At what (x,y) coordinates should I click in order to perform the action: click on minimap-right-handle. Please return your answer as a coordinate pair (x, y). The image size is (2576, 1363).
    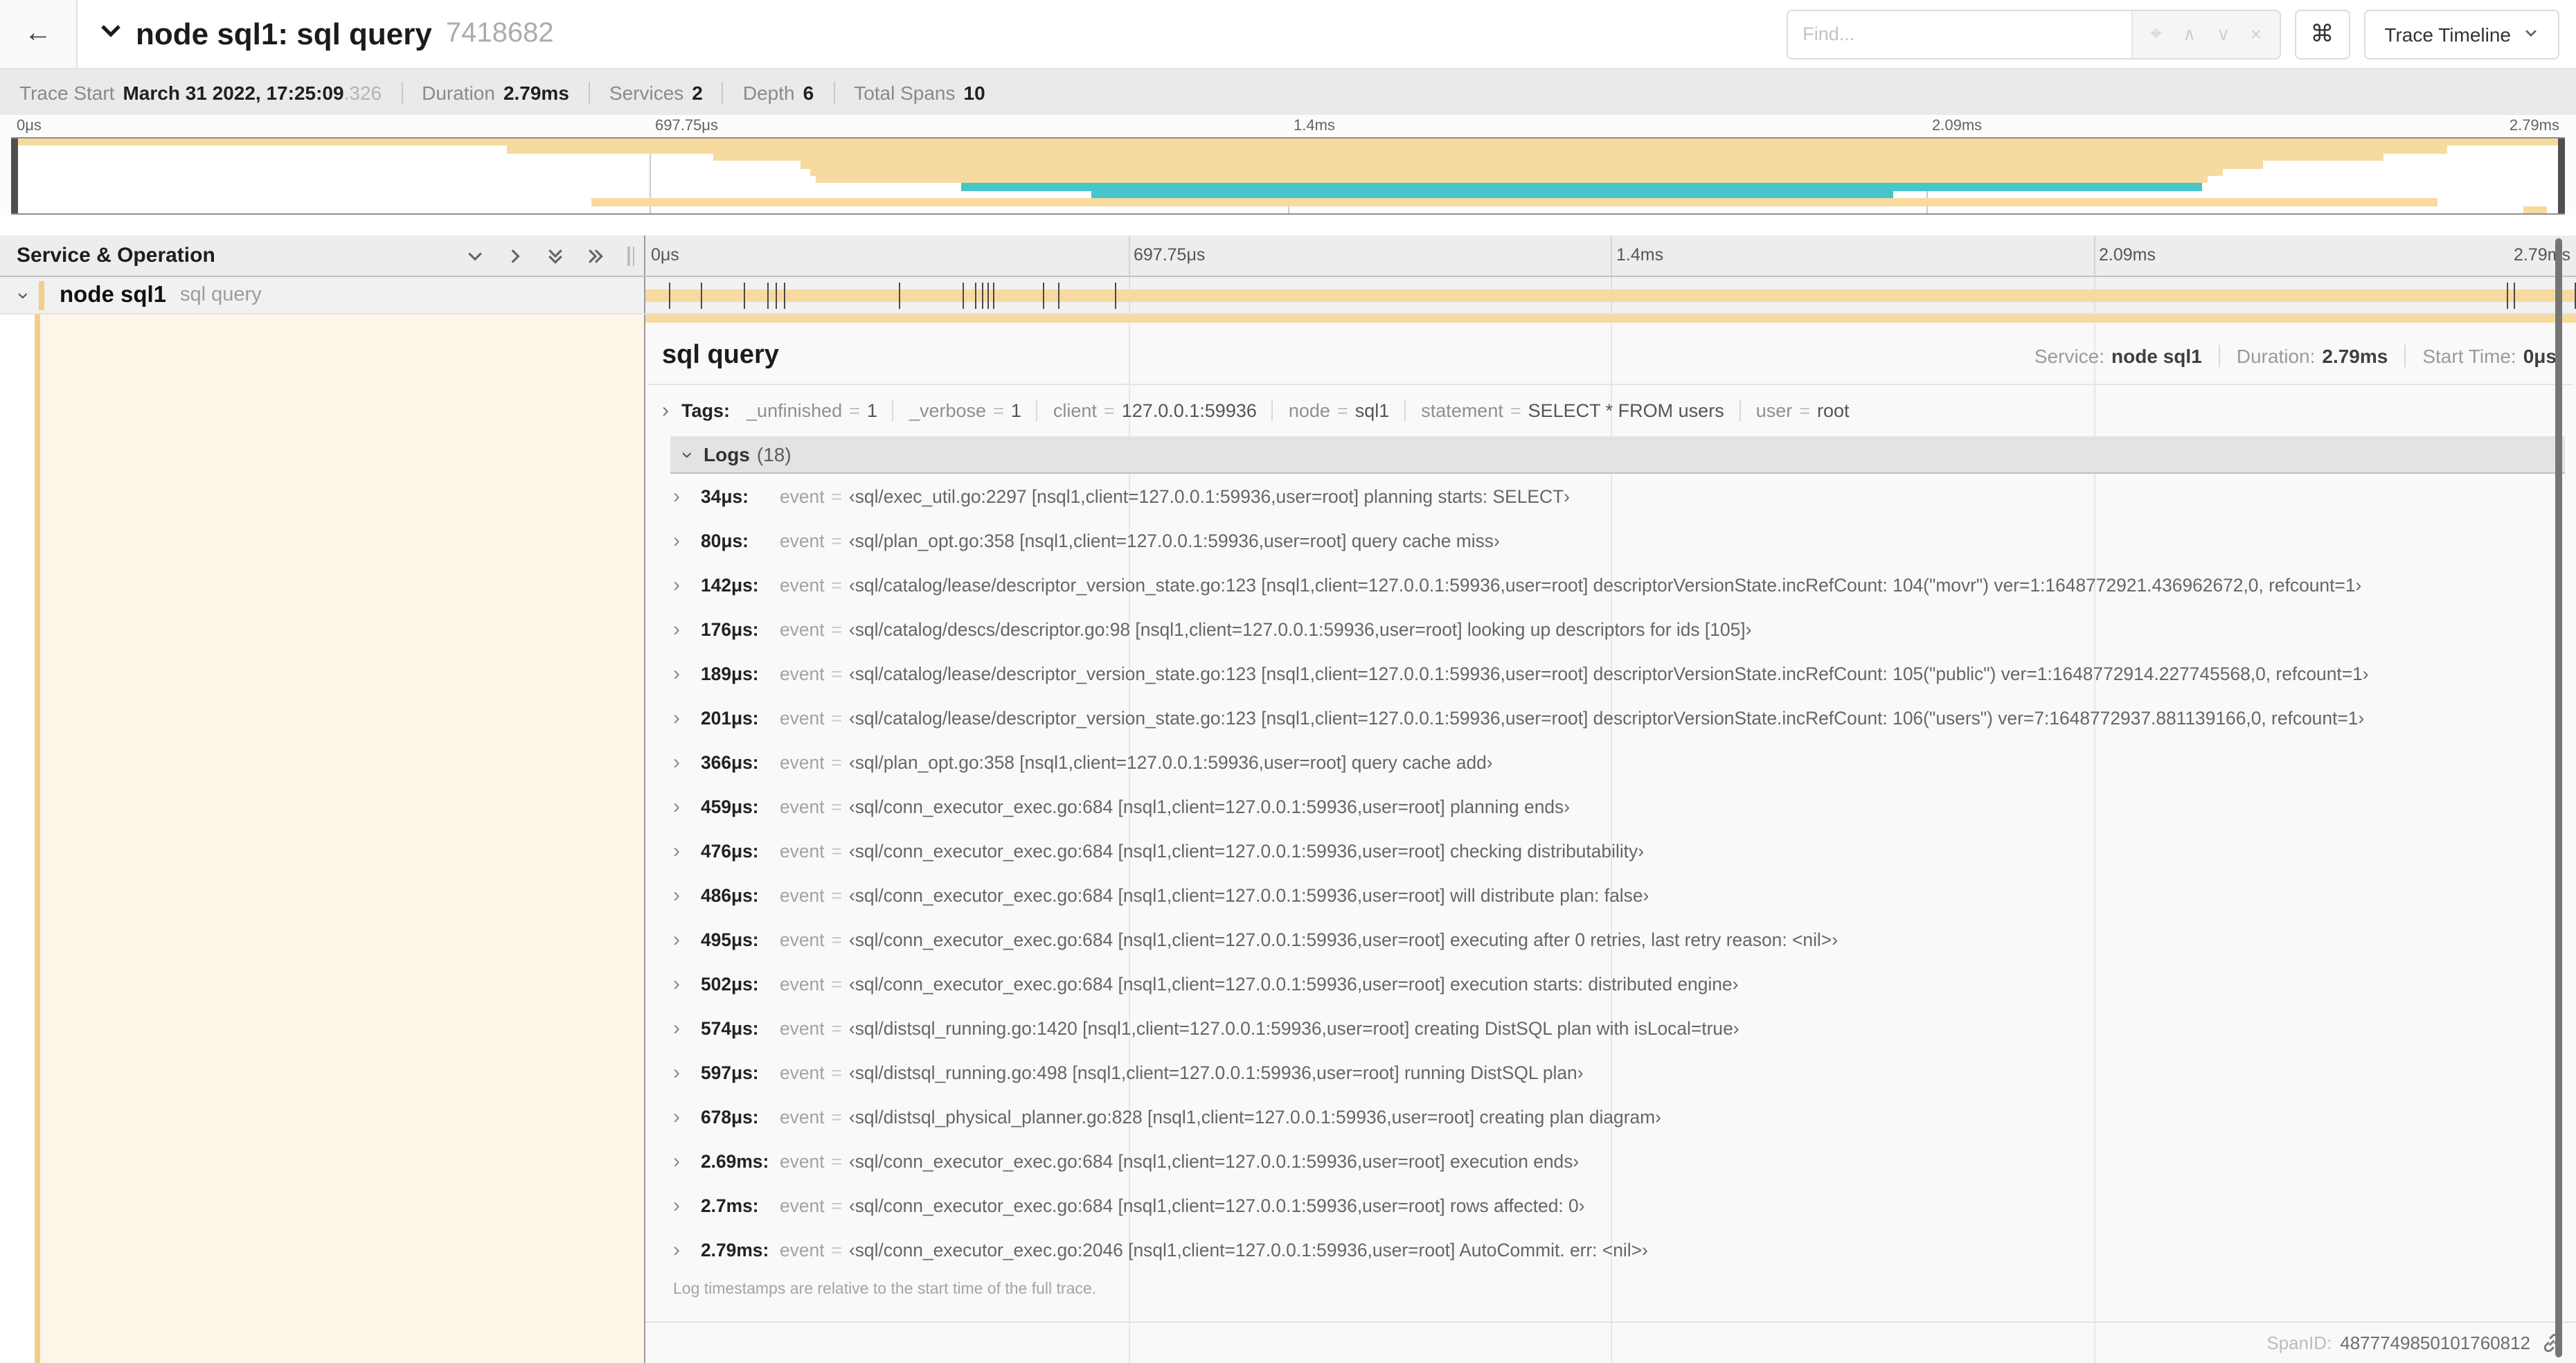
    Looking at the image, I should click on (2562, 176).